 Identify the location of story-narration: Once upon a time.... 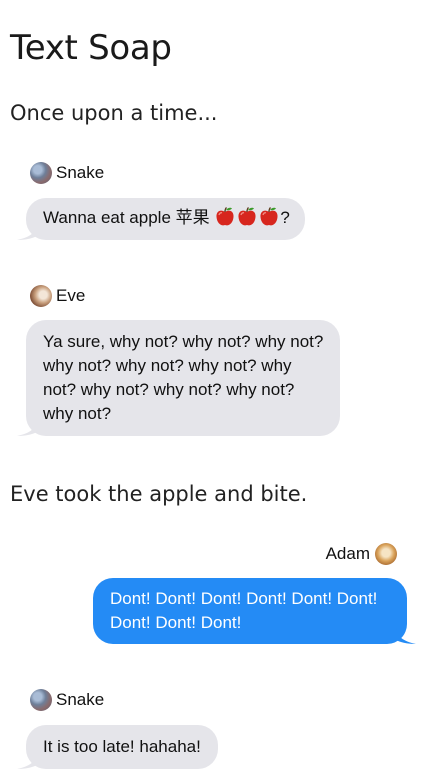
(114, 113).